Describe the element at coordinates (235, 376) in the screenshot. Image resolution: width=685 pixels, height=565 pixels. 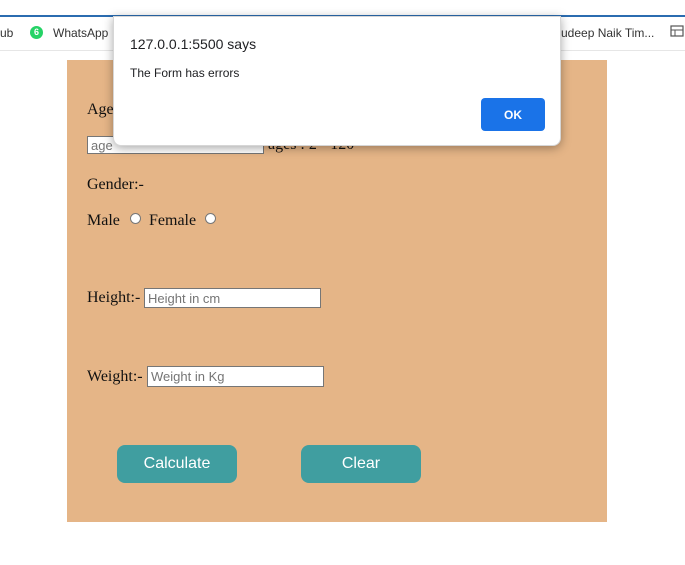
I see `weight-input` at that location.